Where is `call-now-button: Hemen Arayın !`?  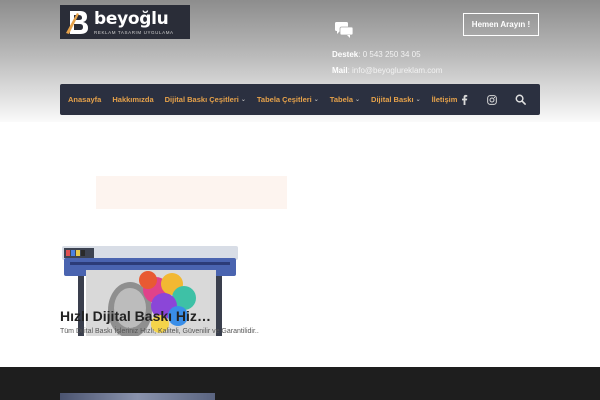
call-now-button: Hemen Arayın ! is located at coordinates (501, 24).